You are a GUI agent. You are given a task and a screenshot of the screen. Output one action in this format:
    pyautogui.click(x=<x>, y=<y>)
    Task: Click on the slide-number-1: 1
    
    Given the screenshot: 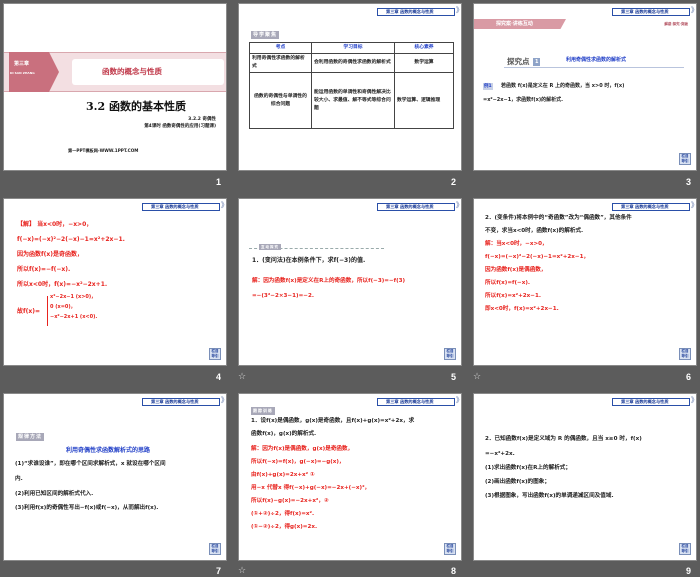 What is the action you would take?
    pyautogui.click(x=219, y=182)
    